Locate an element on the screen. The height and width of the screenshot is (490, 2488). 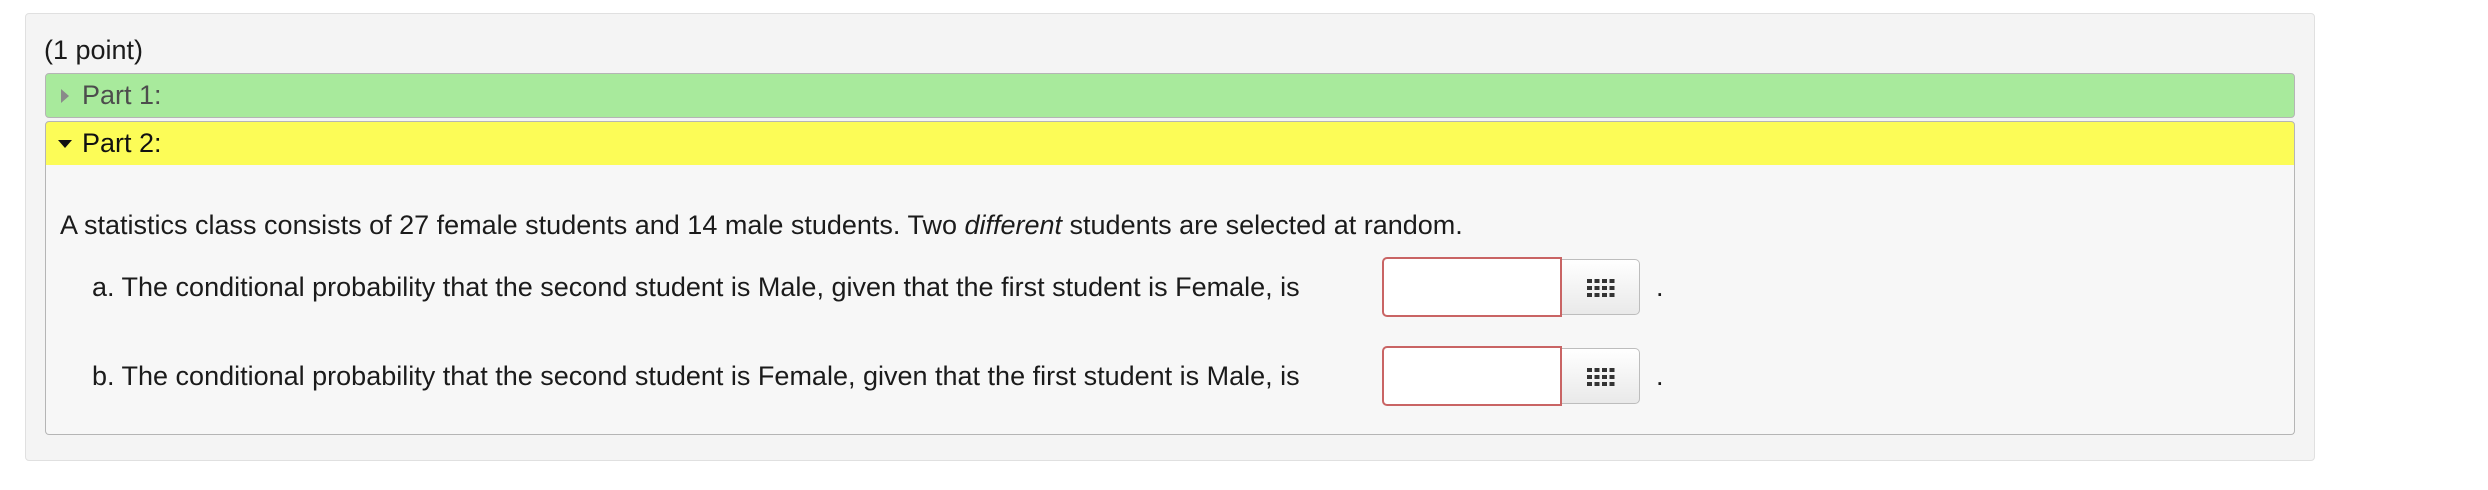
part-2-label: Part 2: is located at coordinates (122, 143).